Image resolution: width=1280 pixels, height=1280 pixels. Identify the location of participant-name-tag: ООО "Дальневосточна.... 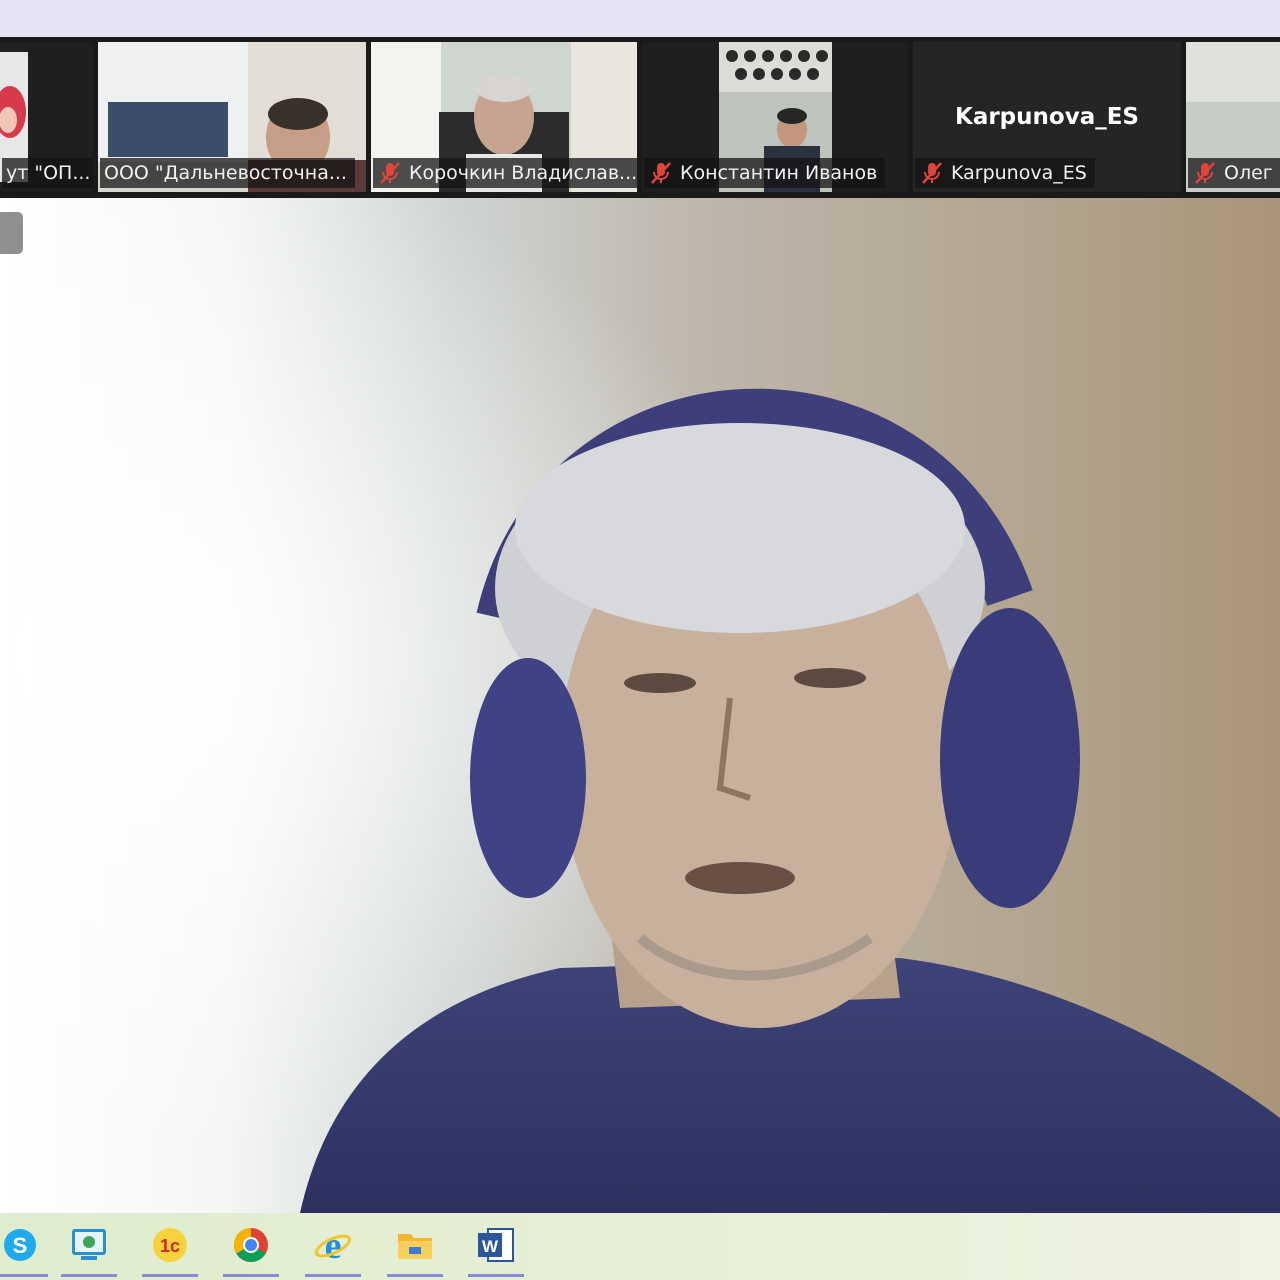
(227, 173).